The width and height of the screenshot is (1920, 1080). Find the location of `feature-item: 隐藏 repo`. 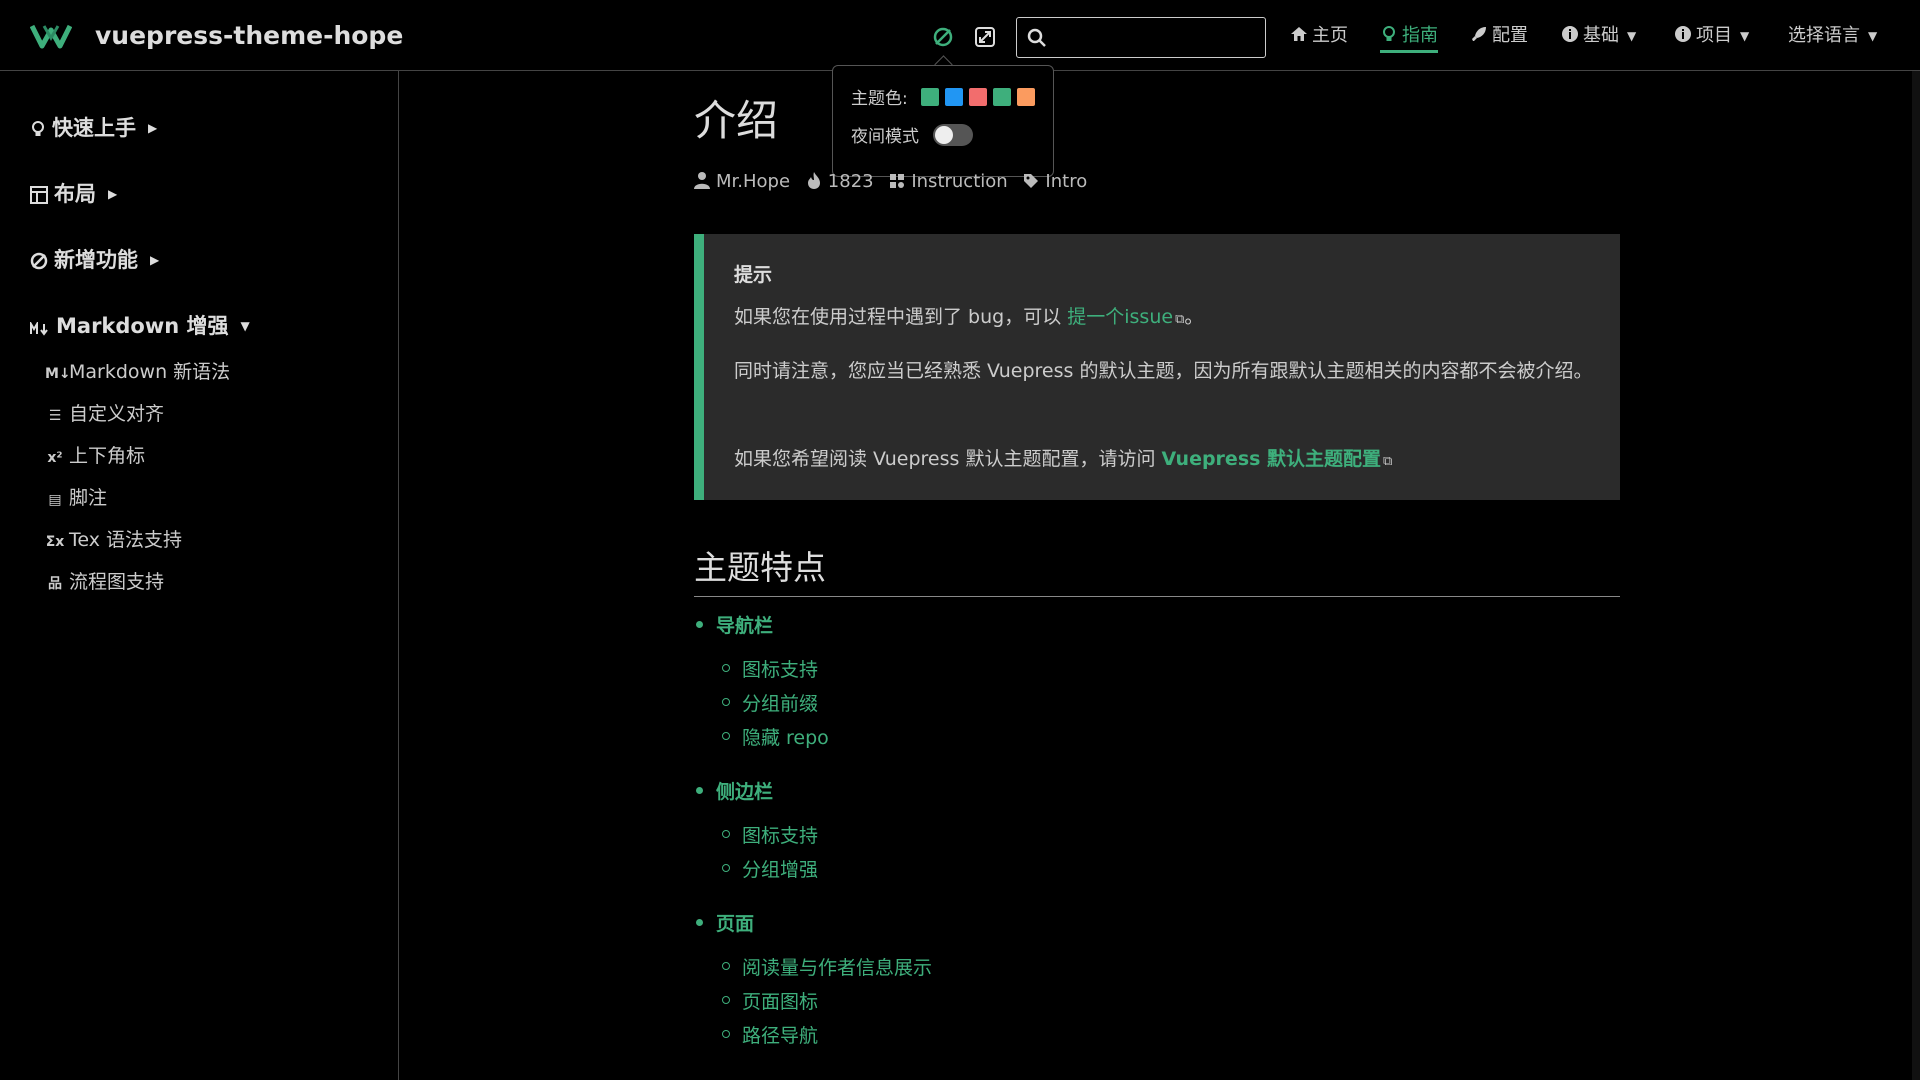

feature-item: 隐藏 repo is located at coordinates (775, 736).